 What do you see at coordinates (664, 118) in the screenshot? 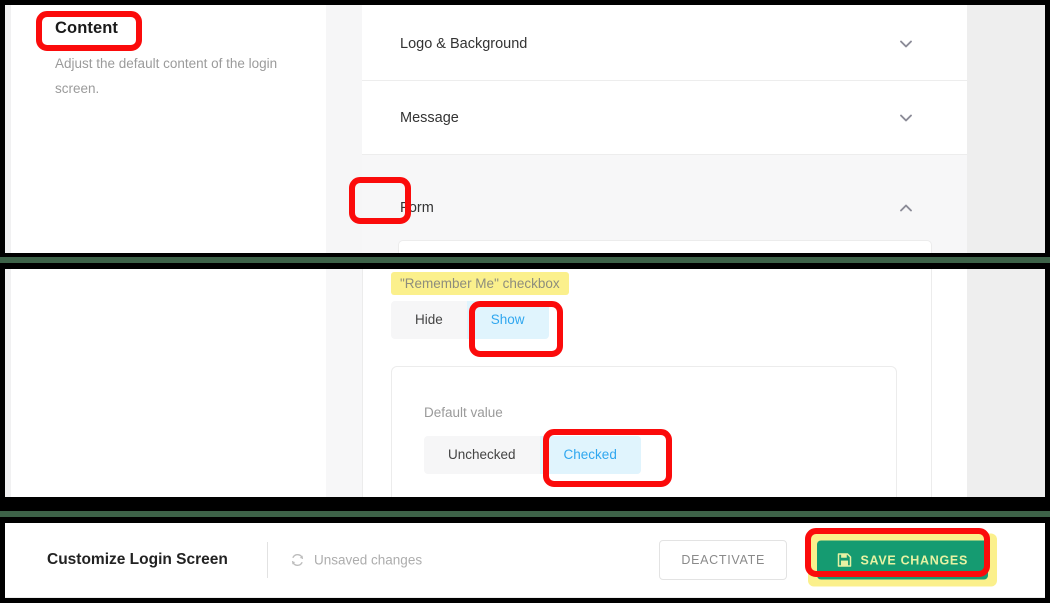
I see `accordion-item-message: Message` at bounding box center [664, 118].